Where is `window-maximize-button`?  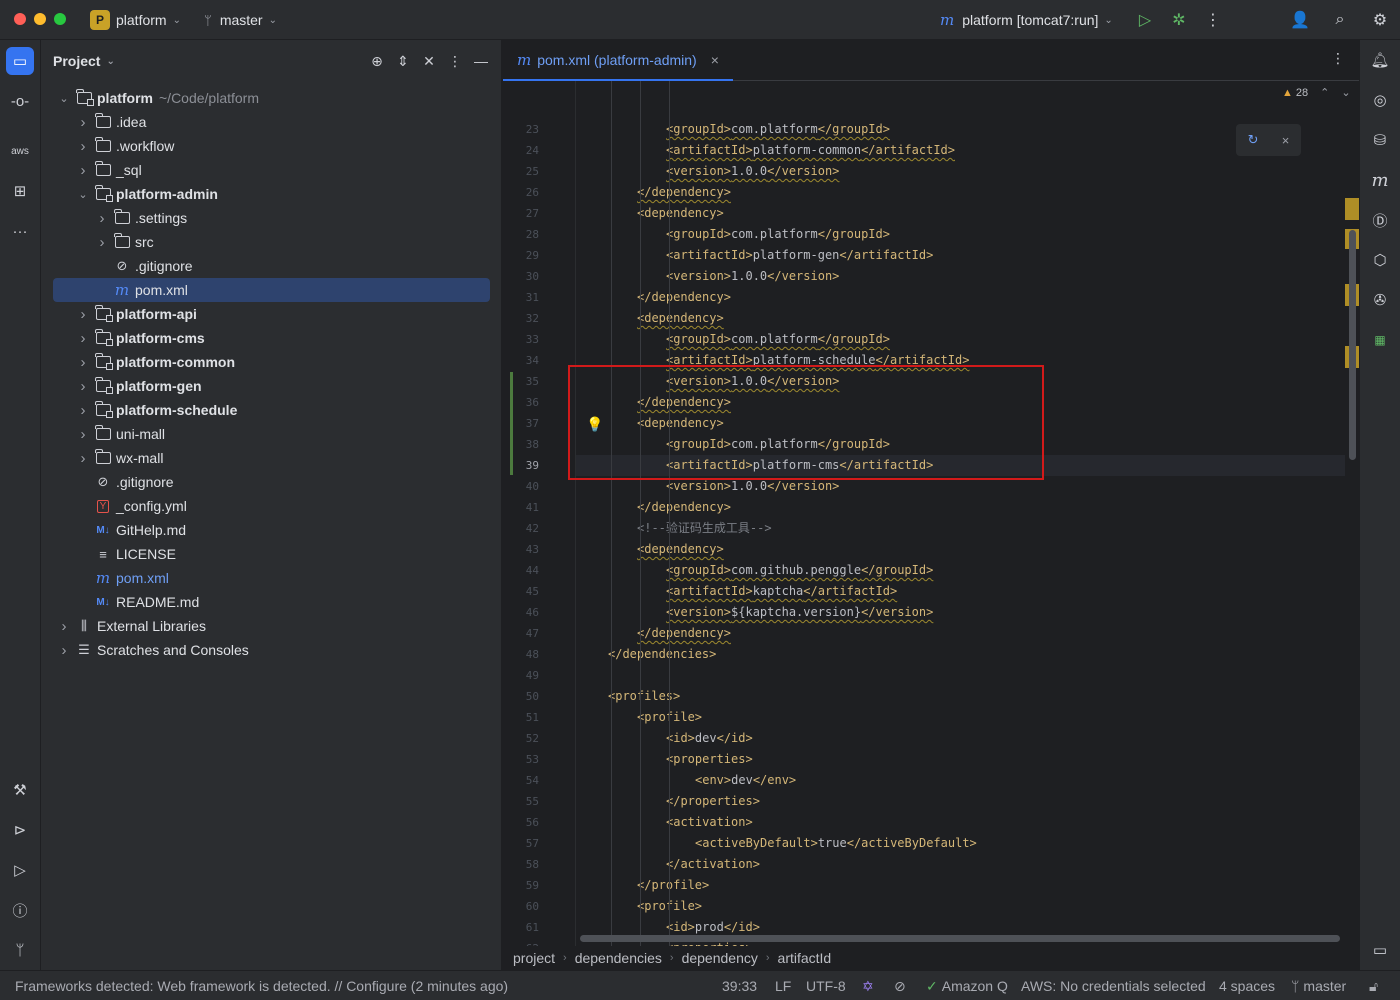 window-maximize-button is located at coordinates (60, 19).